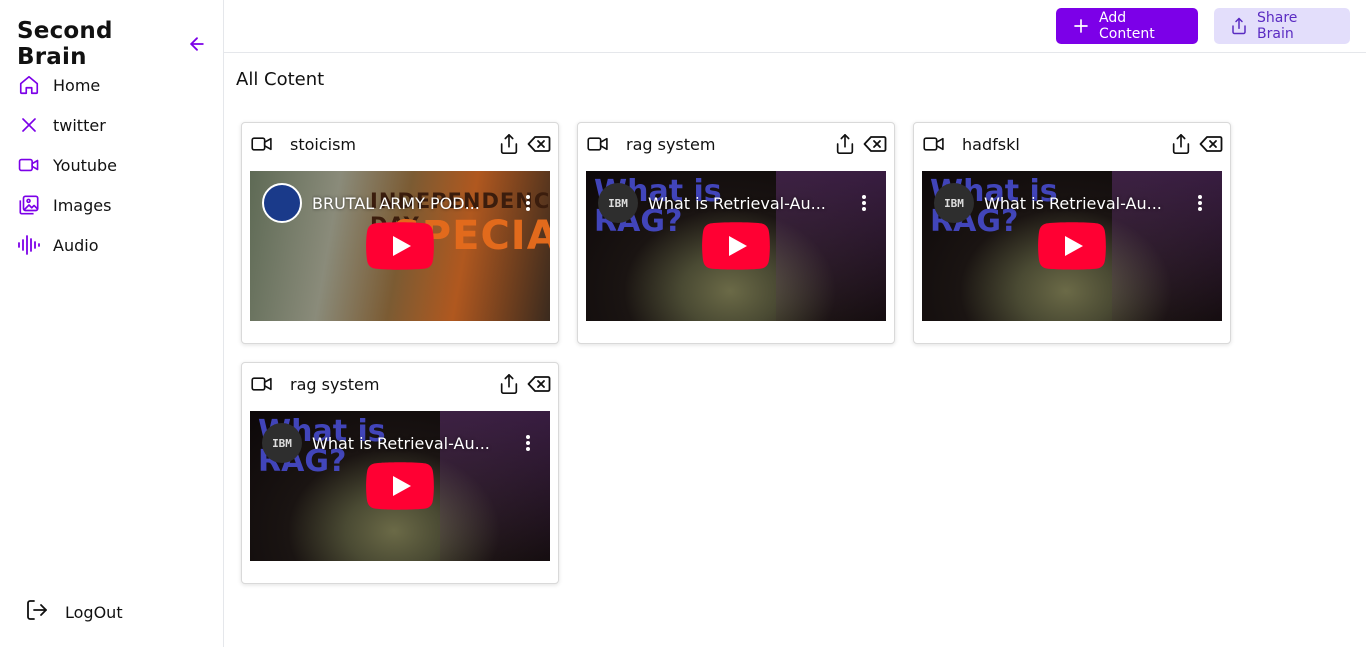  I want to click on topbar: Add Content Share Brain, so click(795, 26).